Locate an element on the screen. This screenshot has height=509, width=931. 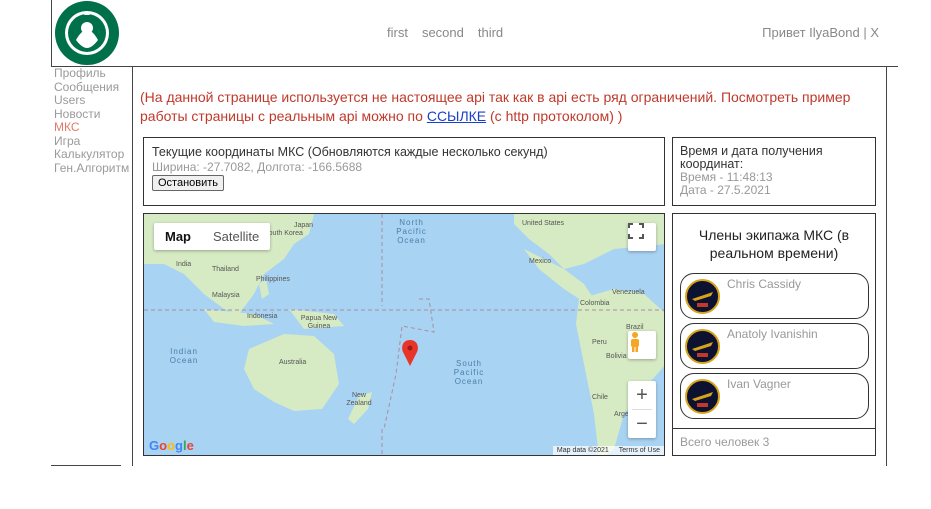
stop-button: Остановить is located at coordinates (188, 183).